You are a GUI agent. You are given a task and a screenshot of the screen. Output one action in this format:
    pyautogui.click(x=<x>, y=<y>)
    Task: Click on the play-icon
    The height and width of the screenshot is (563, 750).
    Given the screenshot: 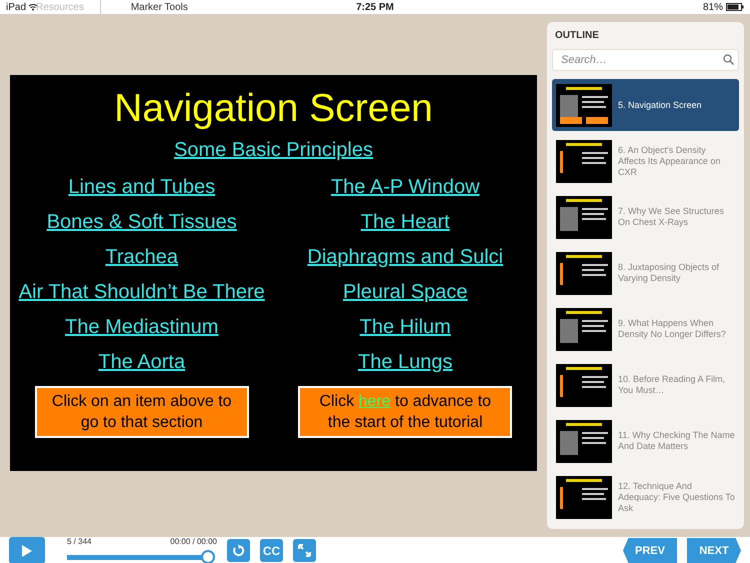 What is the action you would take?
    pyautogui.click(x=27, y=550)
    